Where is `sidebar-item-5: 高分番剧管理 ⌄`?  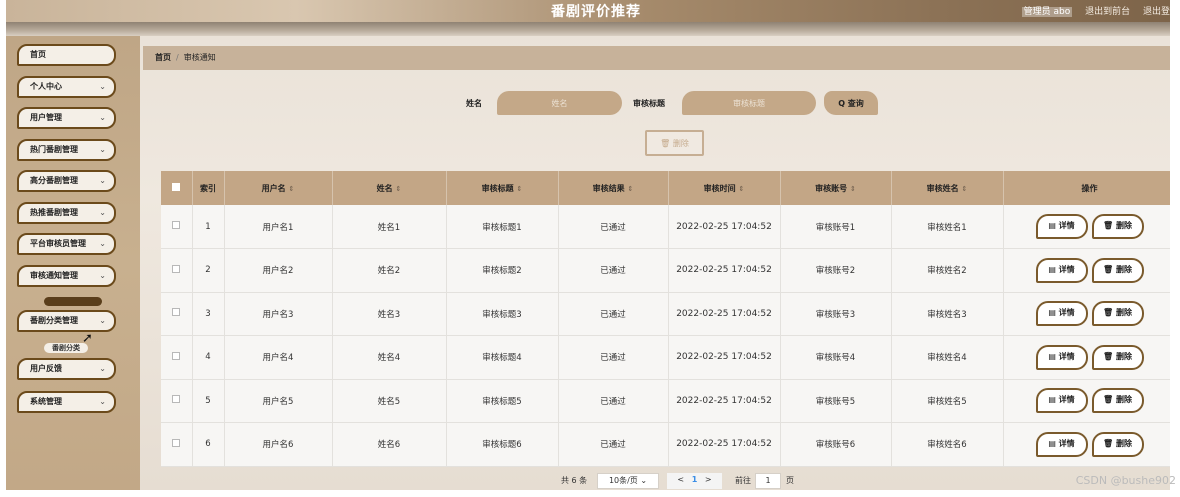
sidebar-item-5: 高分番剧管理 ⌄ is located at coordinates (66, 181).